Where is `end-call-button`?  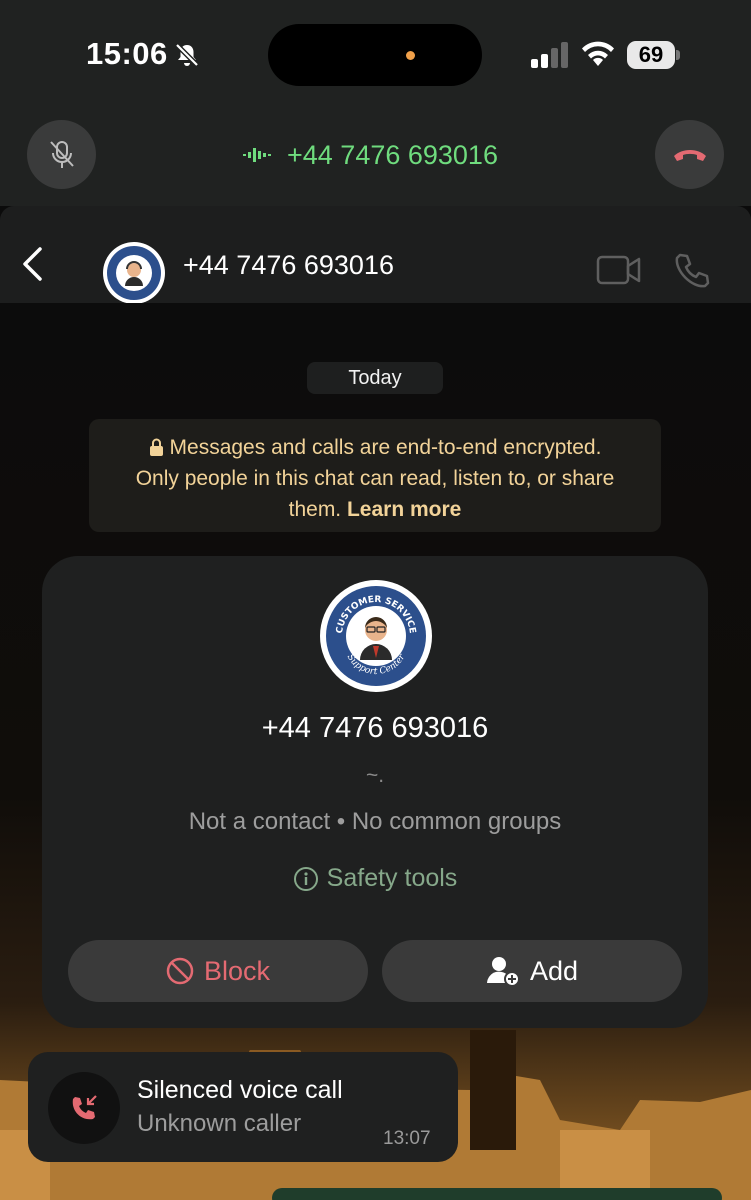 end-call-button is located at coordinates (689, 154).